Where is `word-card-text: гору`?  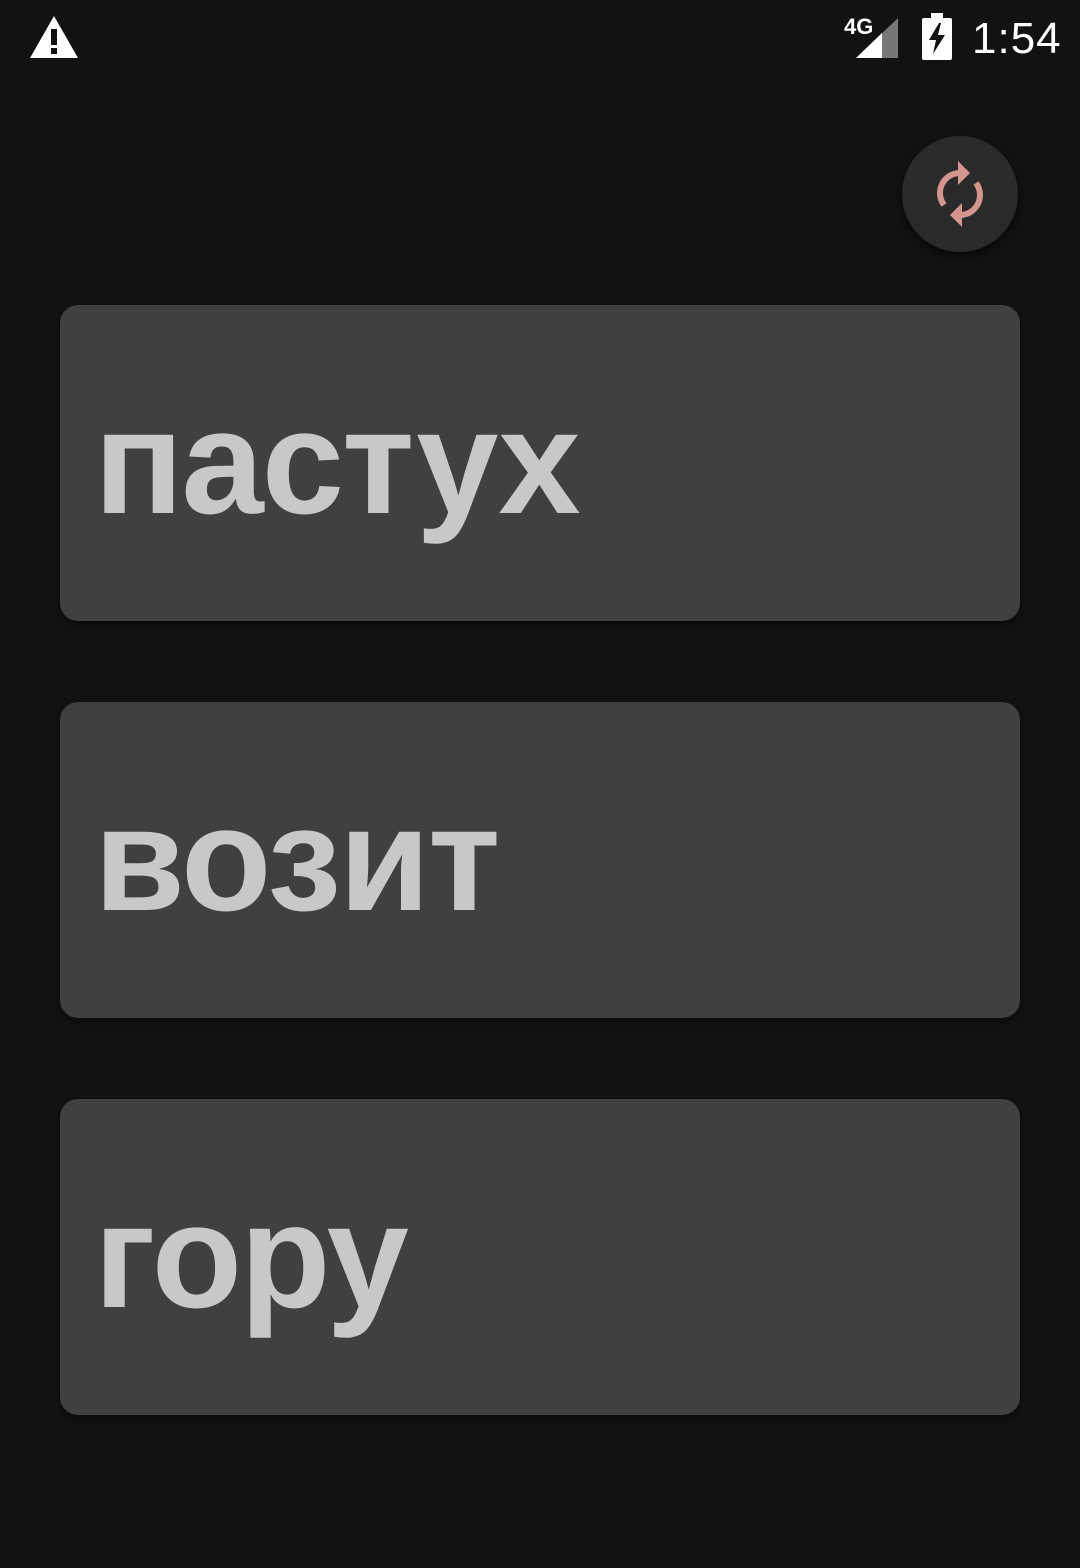 word-card-text: гору is located at coordinates (251, 1256).